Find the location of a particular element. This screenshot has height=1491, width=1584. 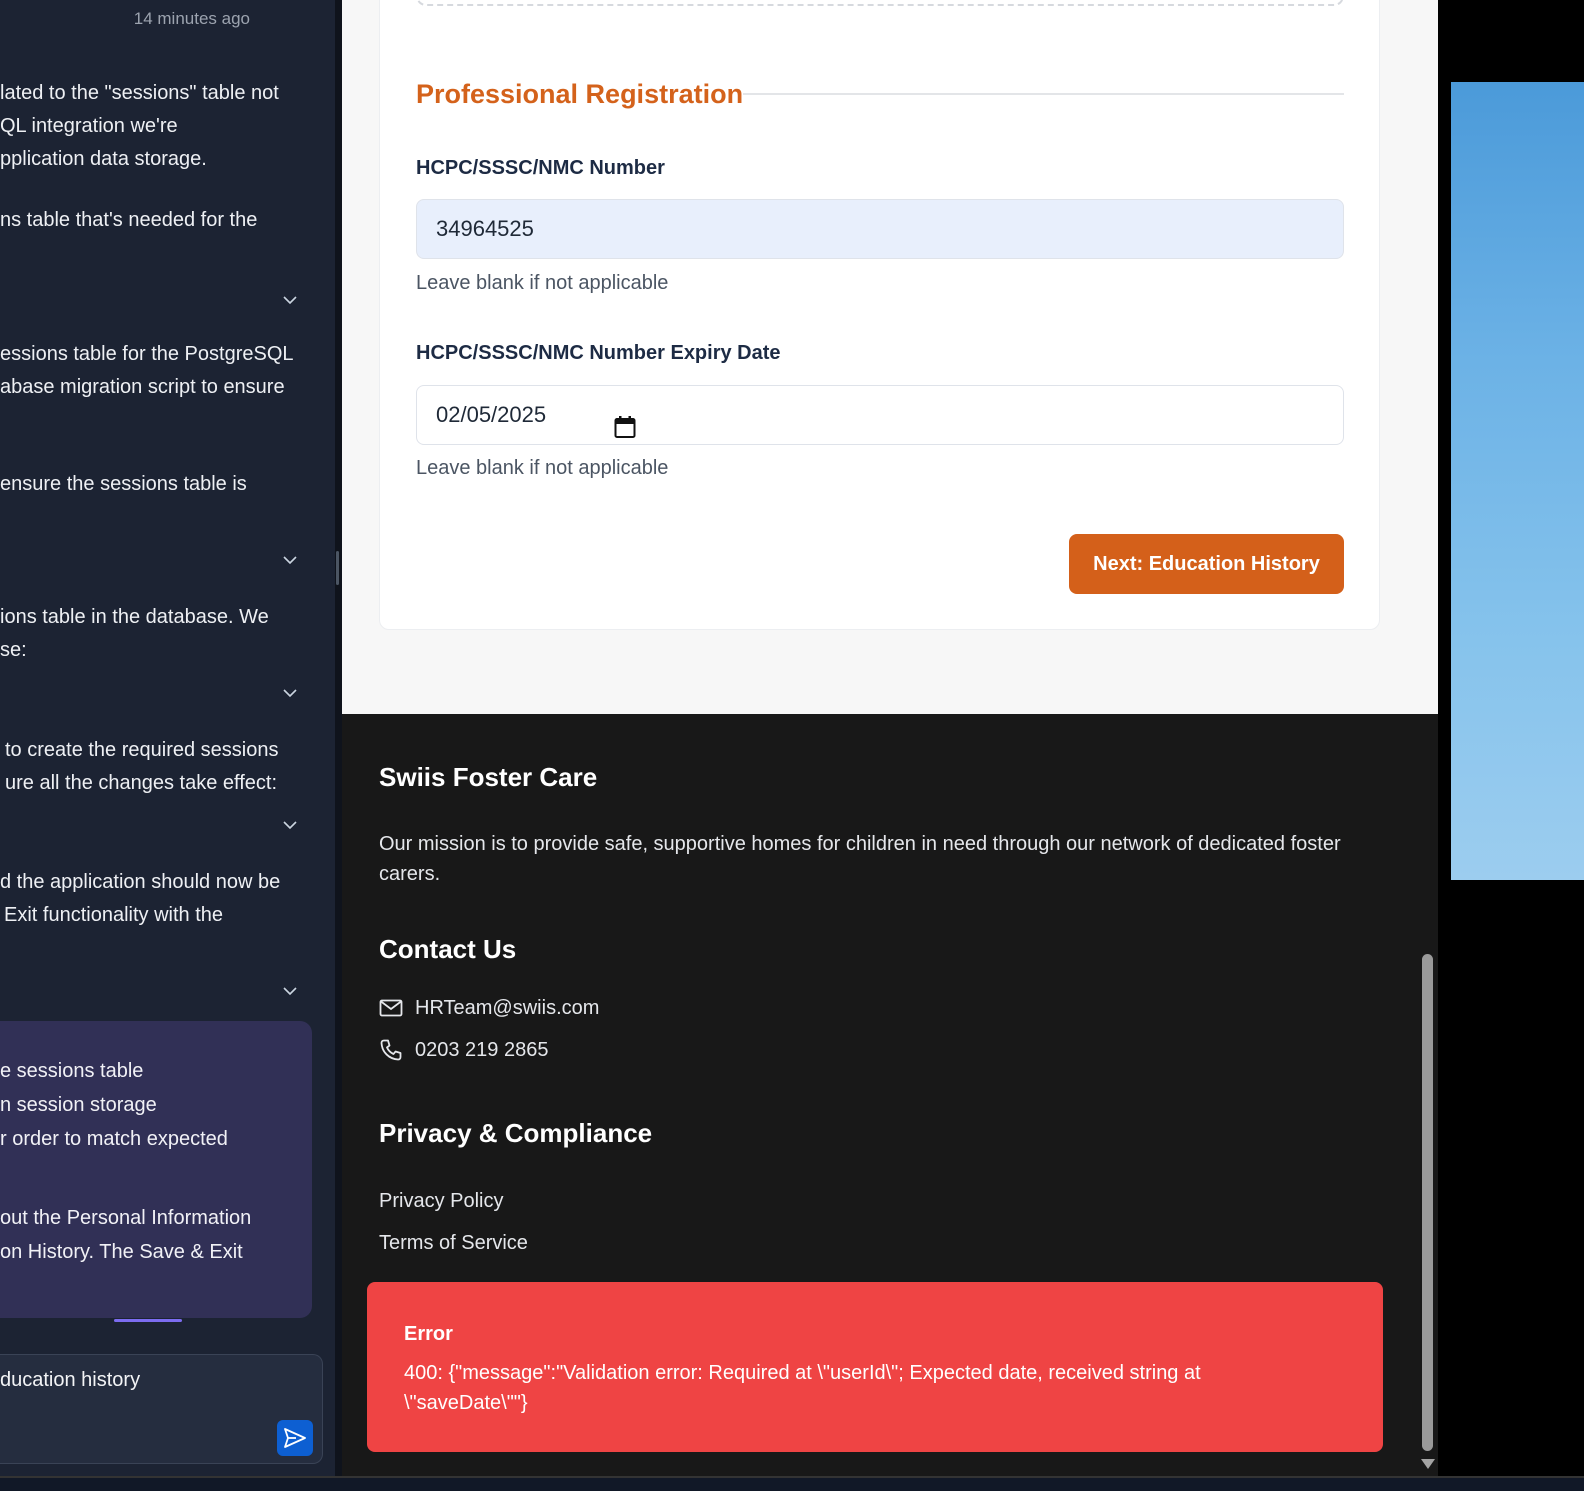

chat-message: ns table that's needed for the is located at coordinates (156, 220).